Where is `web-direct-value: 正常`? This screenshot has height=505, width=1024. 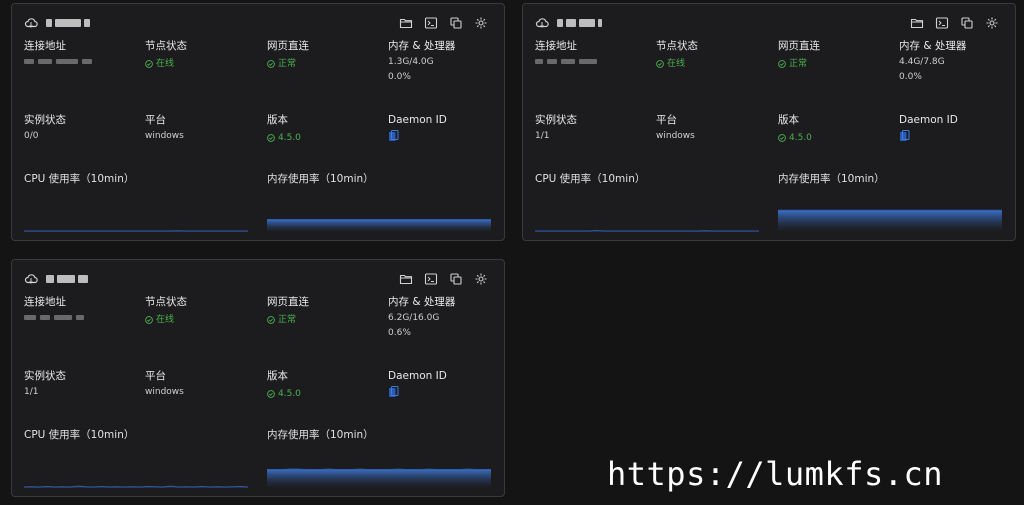
web-direct-value: 正常 is located at coordinates (281, 320).